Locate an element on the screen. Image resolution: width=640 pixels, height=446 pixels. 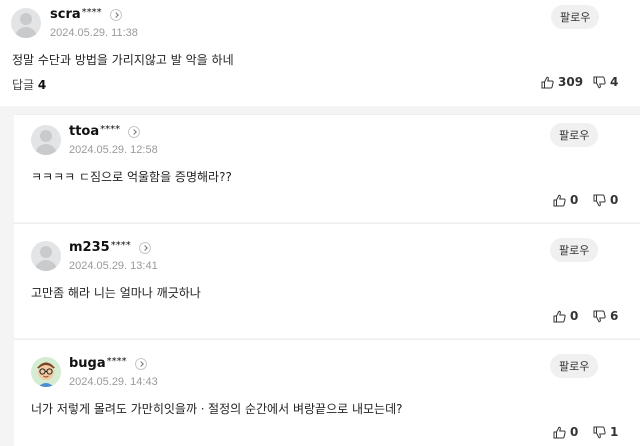
reply-toggle-button: 답글 4 is located at coordinates (29, 84).